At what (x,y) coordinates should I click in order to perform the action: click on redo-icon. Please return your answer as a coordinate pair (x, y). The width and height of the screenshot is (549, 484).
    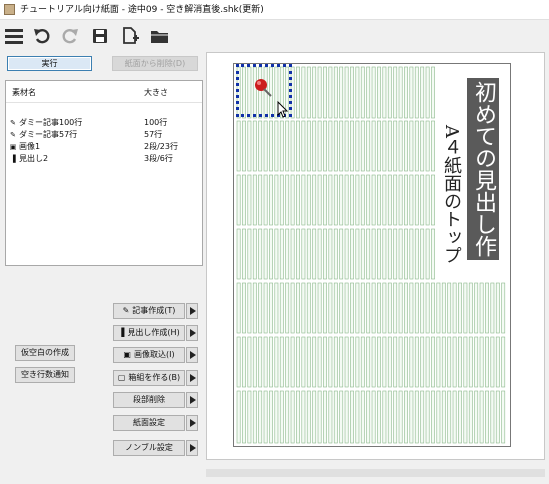
    Looking at the image, I should click on (70, 36).